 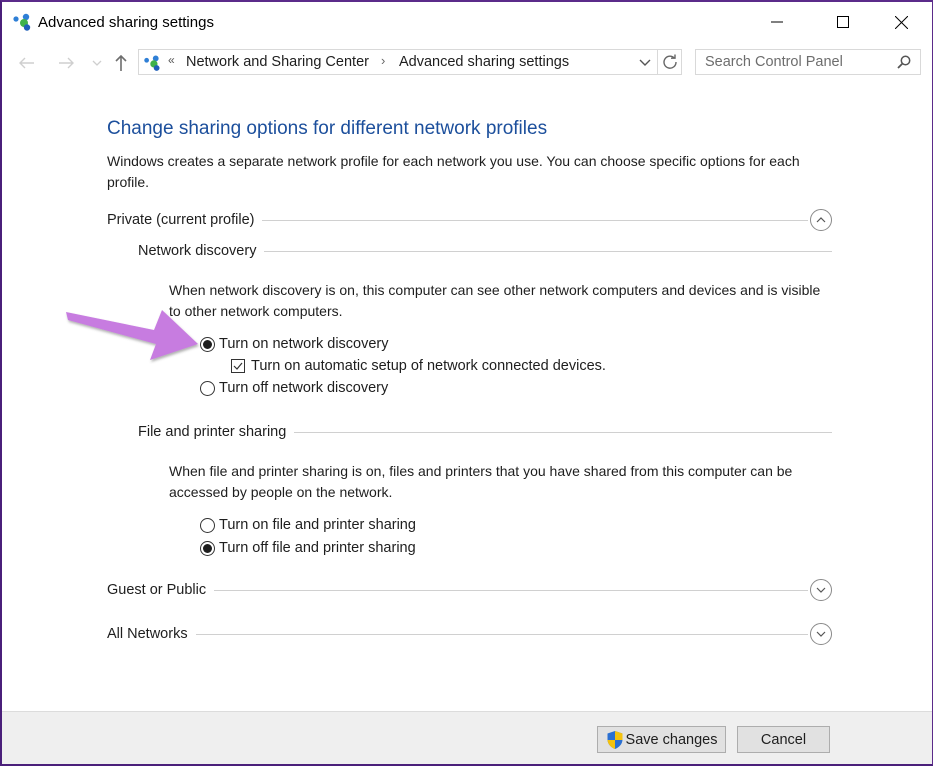 I want to click on search-box, so click(x=808, y=62).